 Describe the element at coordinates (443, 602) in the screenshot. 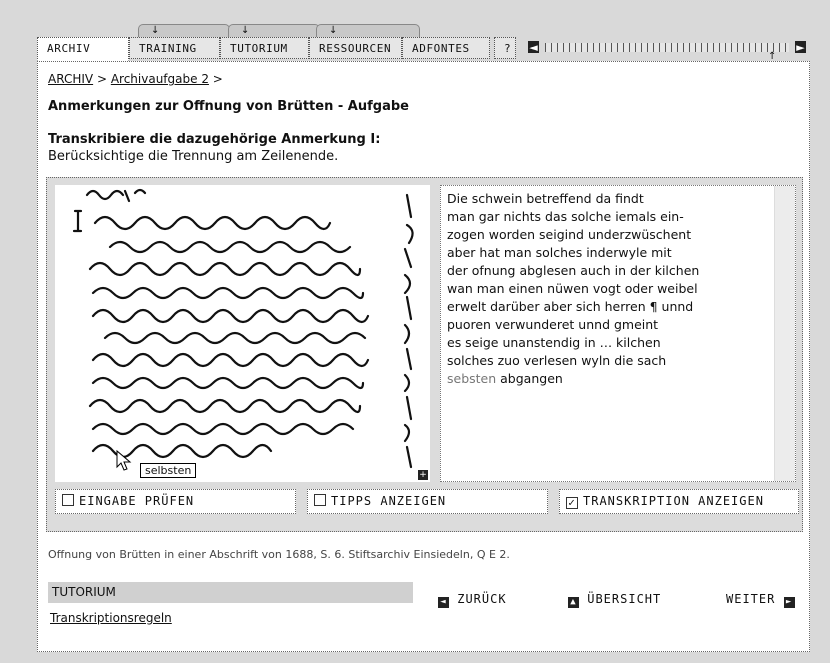

I see `arrow-left-icon: ◄` at that location.